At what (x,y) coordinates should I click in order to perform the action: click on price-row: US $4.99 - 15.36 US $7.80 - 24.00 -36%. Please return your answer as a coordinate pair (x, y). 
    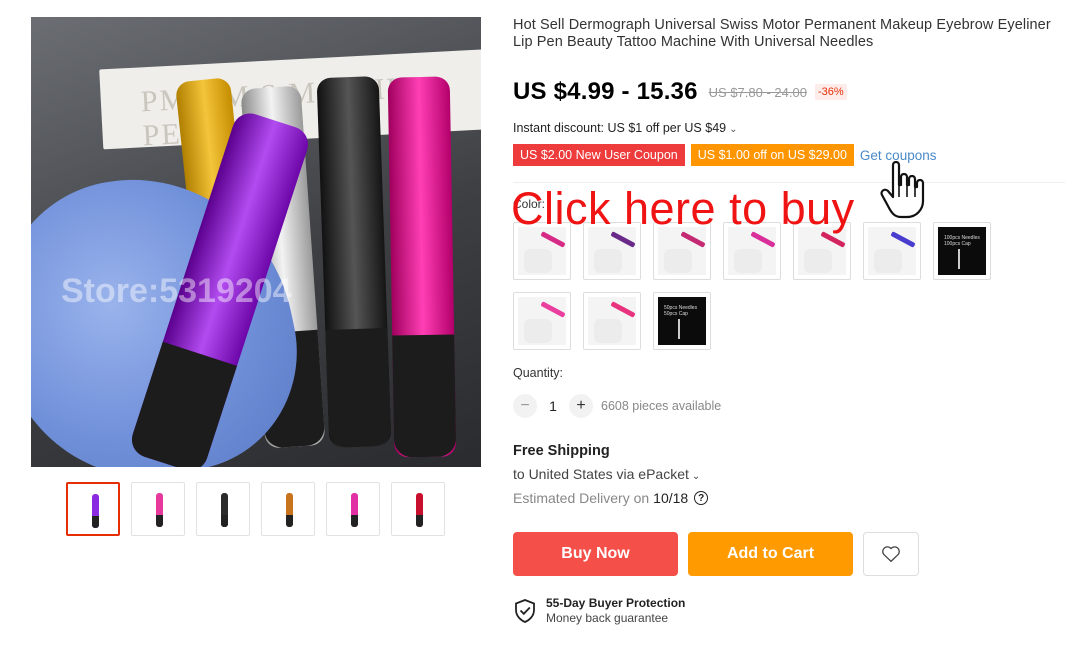
    Looking at the image, I should click on (680, 92).